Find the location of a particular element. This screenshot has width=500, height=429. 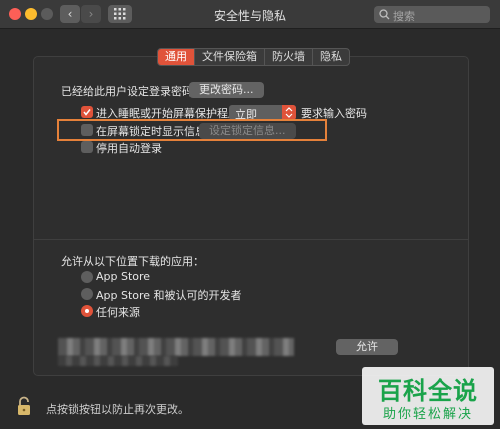

radio-app-store-identified is located at coordinates (87, 294).